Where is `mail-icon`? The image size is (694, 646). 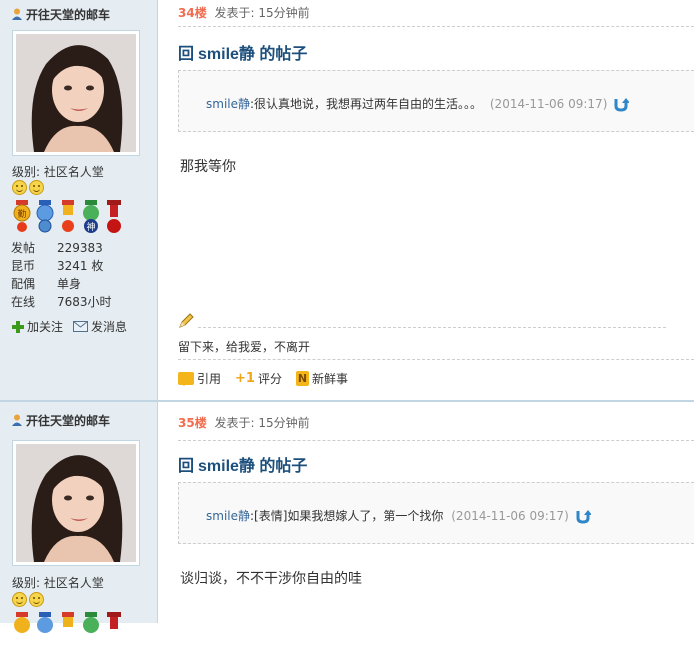
mail-icon is located at coordinates (81, 326).